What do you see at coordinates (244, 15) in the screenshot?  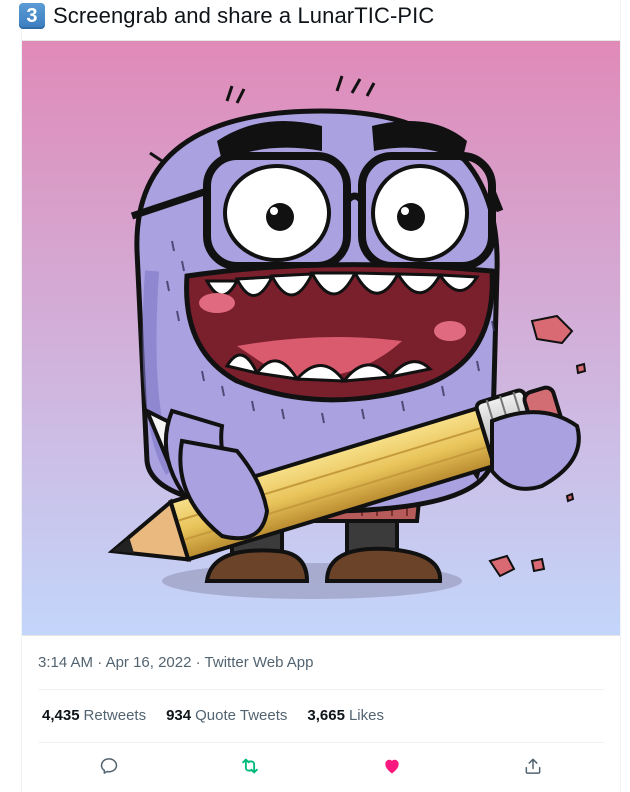 I see `tweet-text-content: Screengrab and share a LunarTIC-PIC` at bounding box center [244, 15].